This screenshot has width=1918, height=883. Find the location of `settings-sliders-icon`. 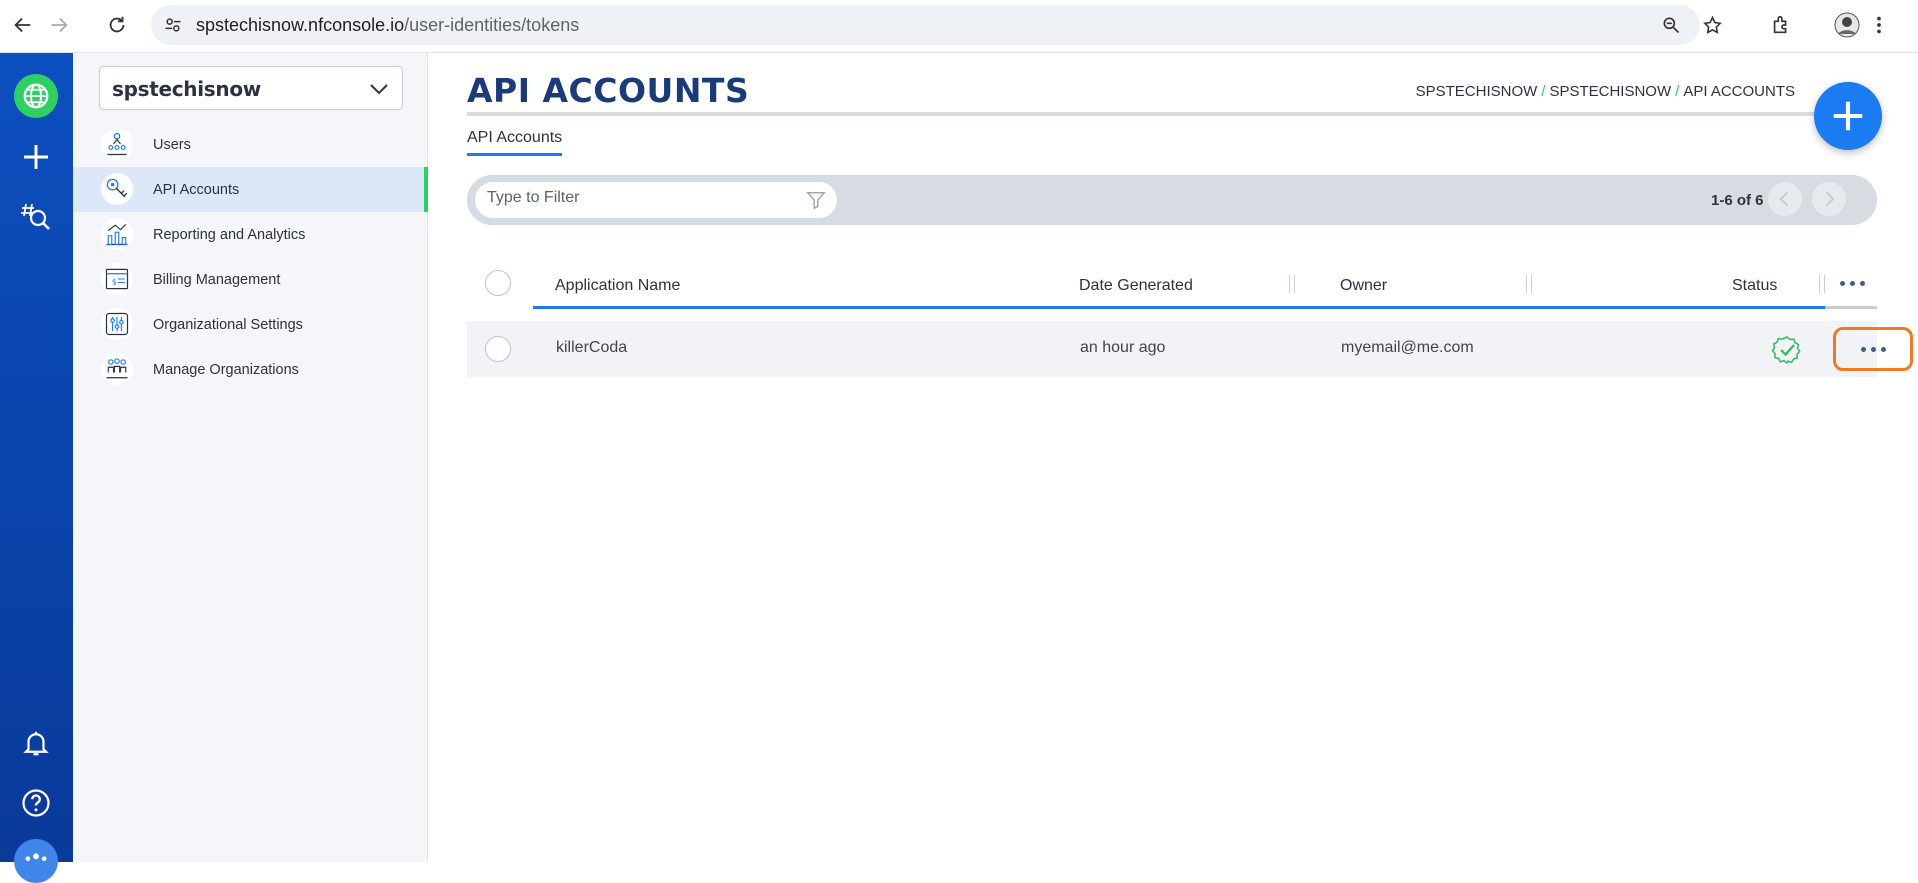

settings-sliders-icon is located at coordinates (117, 324).